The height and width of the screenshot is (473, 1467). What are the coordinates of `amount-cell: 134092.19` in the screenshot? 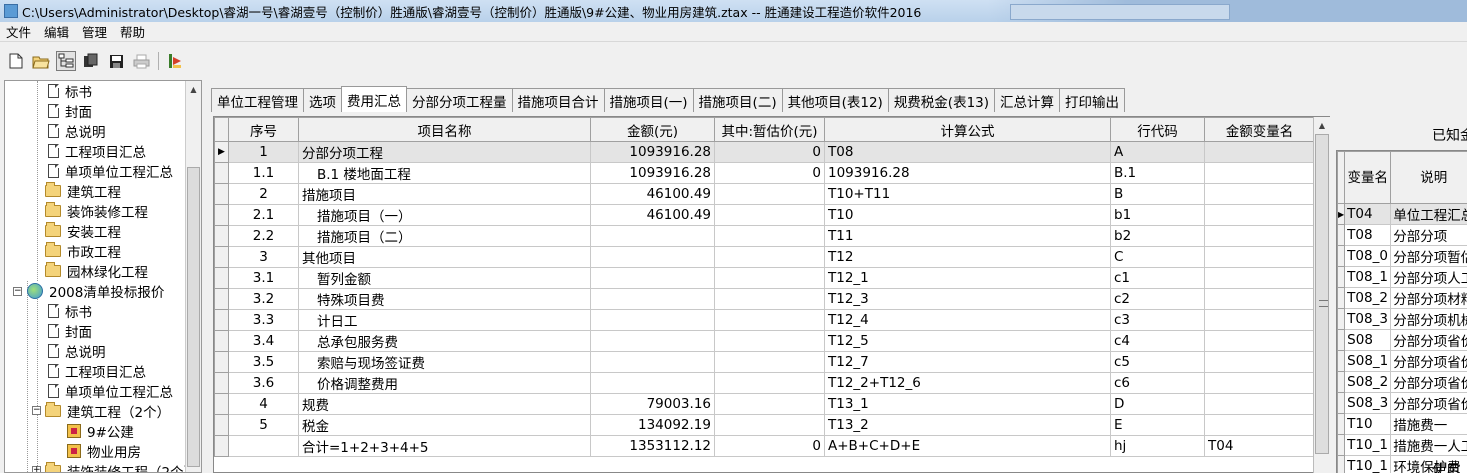 It's located at (652, 425).